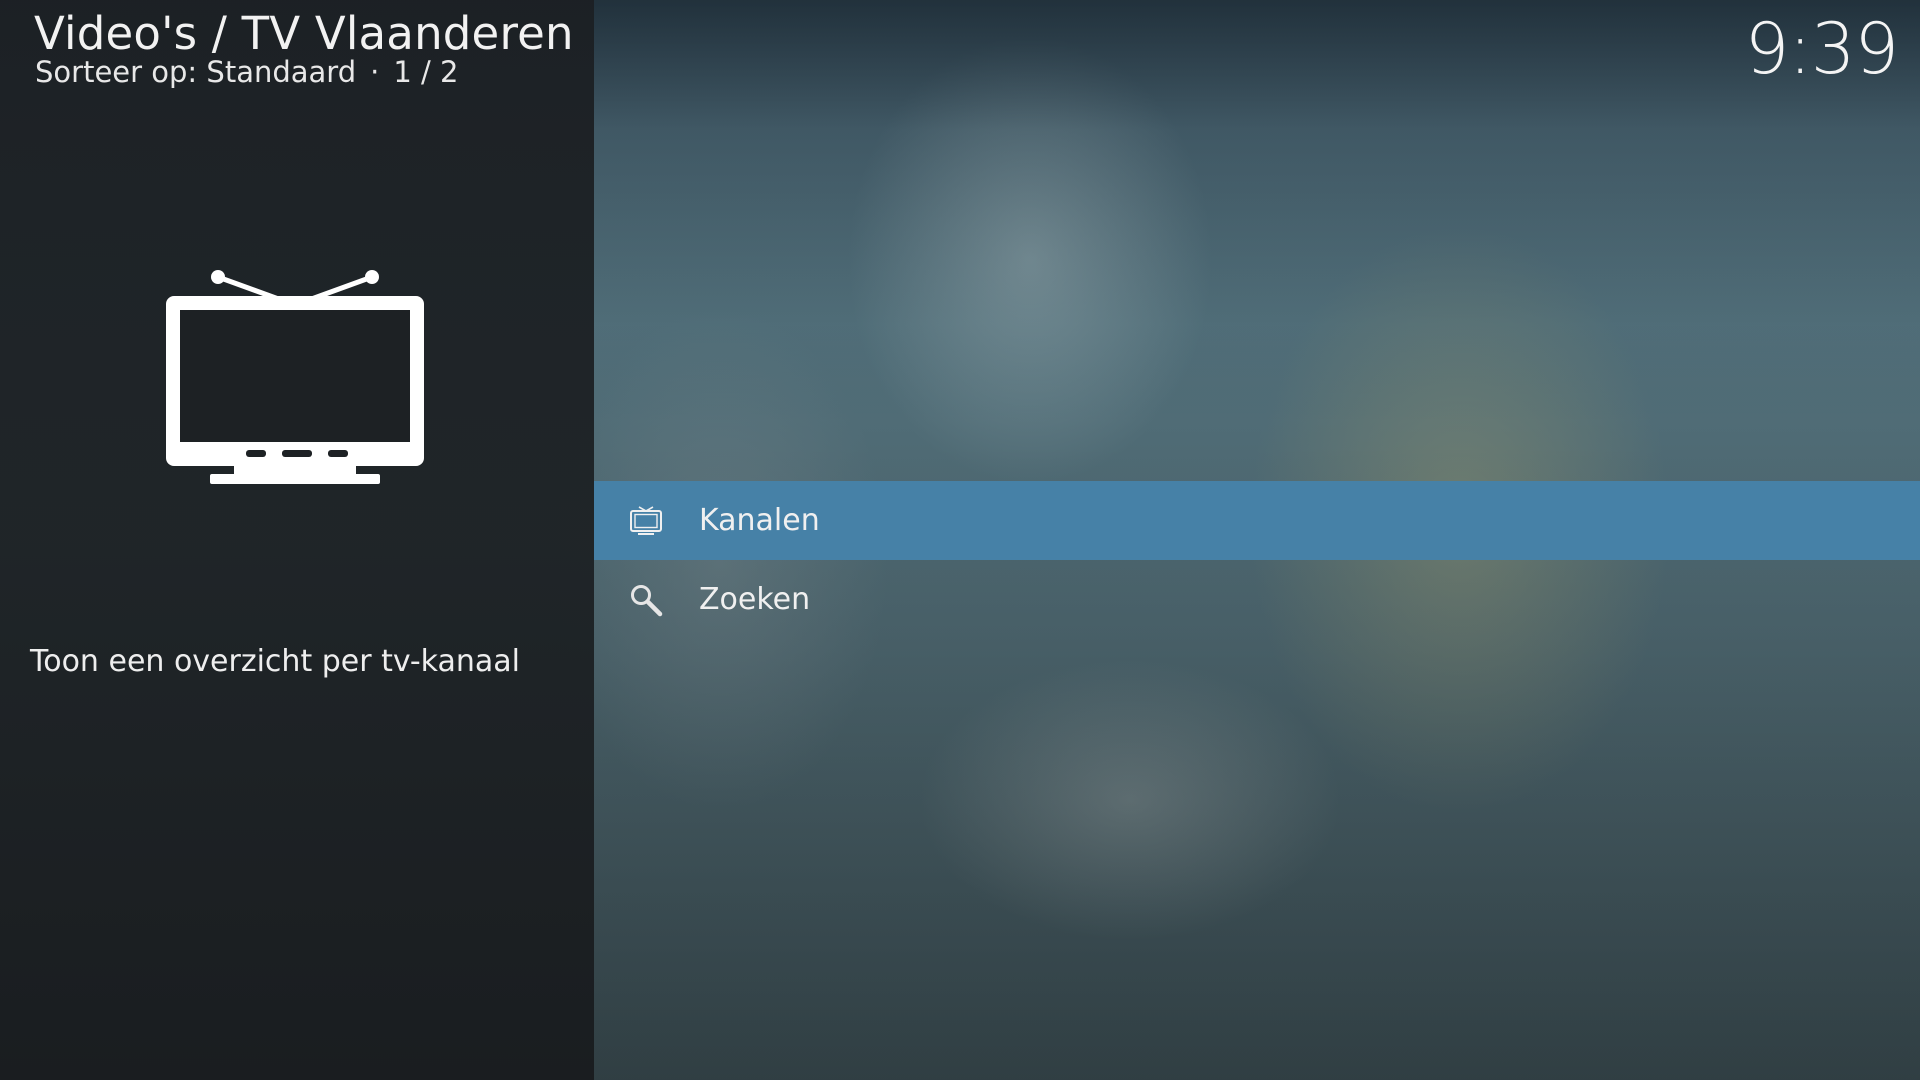  I want to click on list-item-zoeken: Zoeken, so click(1257, 599).